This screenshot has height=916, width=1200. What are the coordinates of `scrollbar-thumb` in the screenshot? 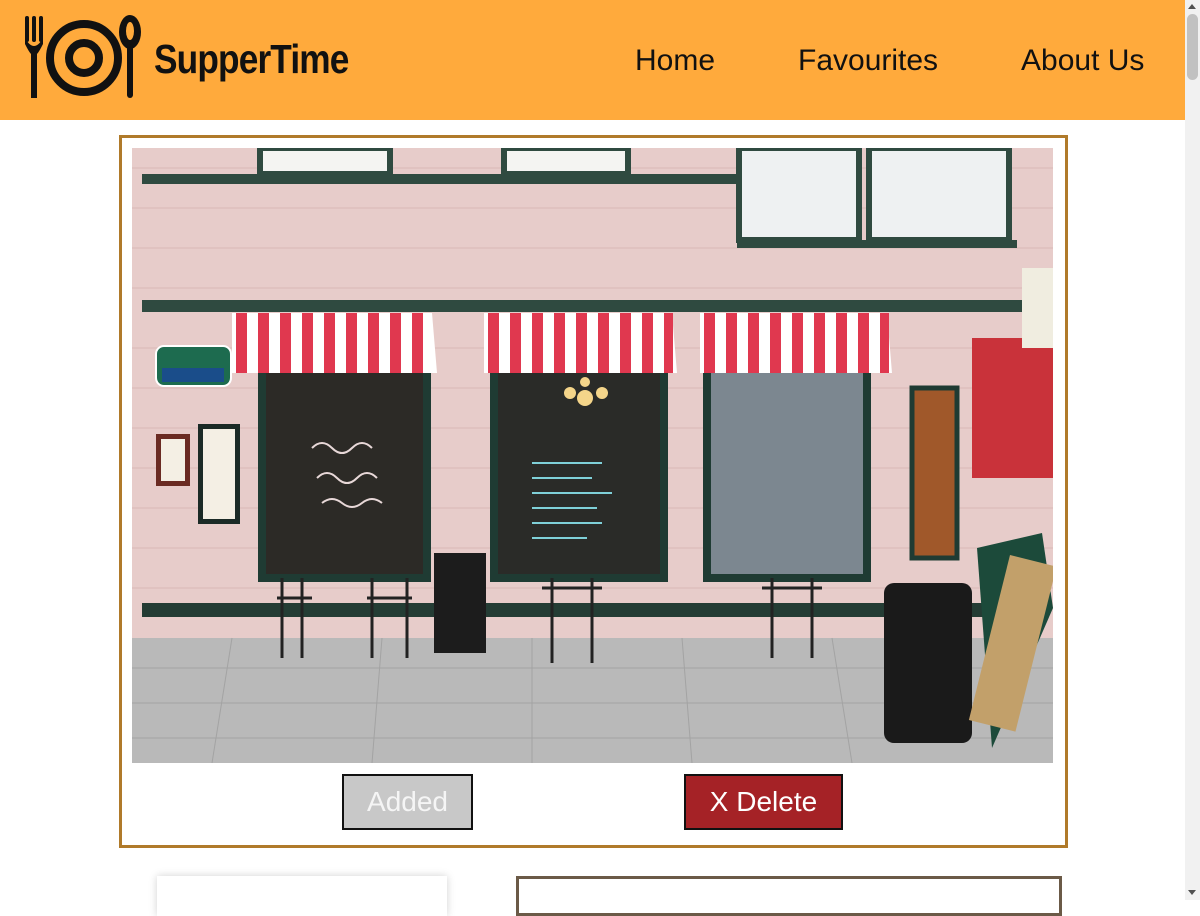 It's located at (1192, 47).